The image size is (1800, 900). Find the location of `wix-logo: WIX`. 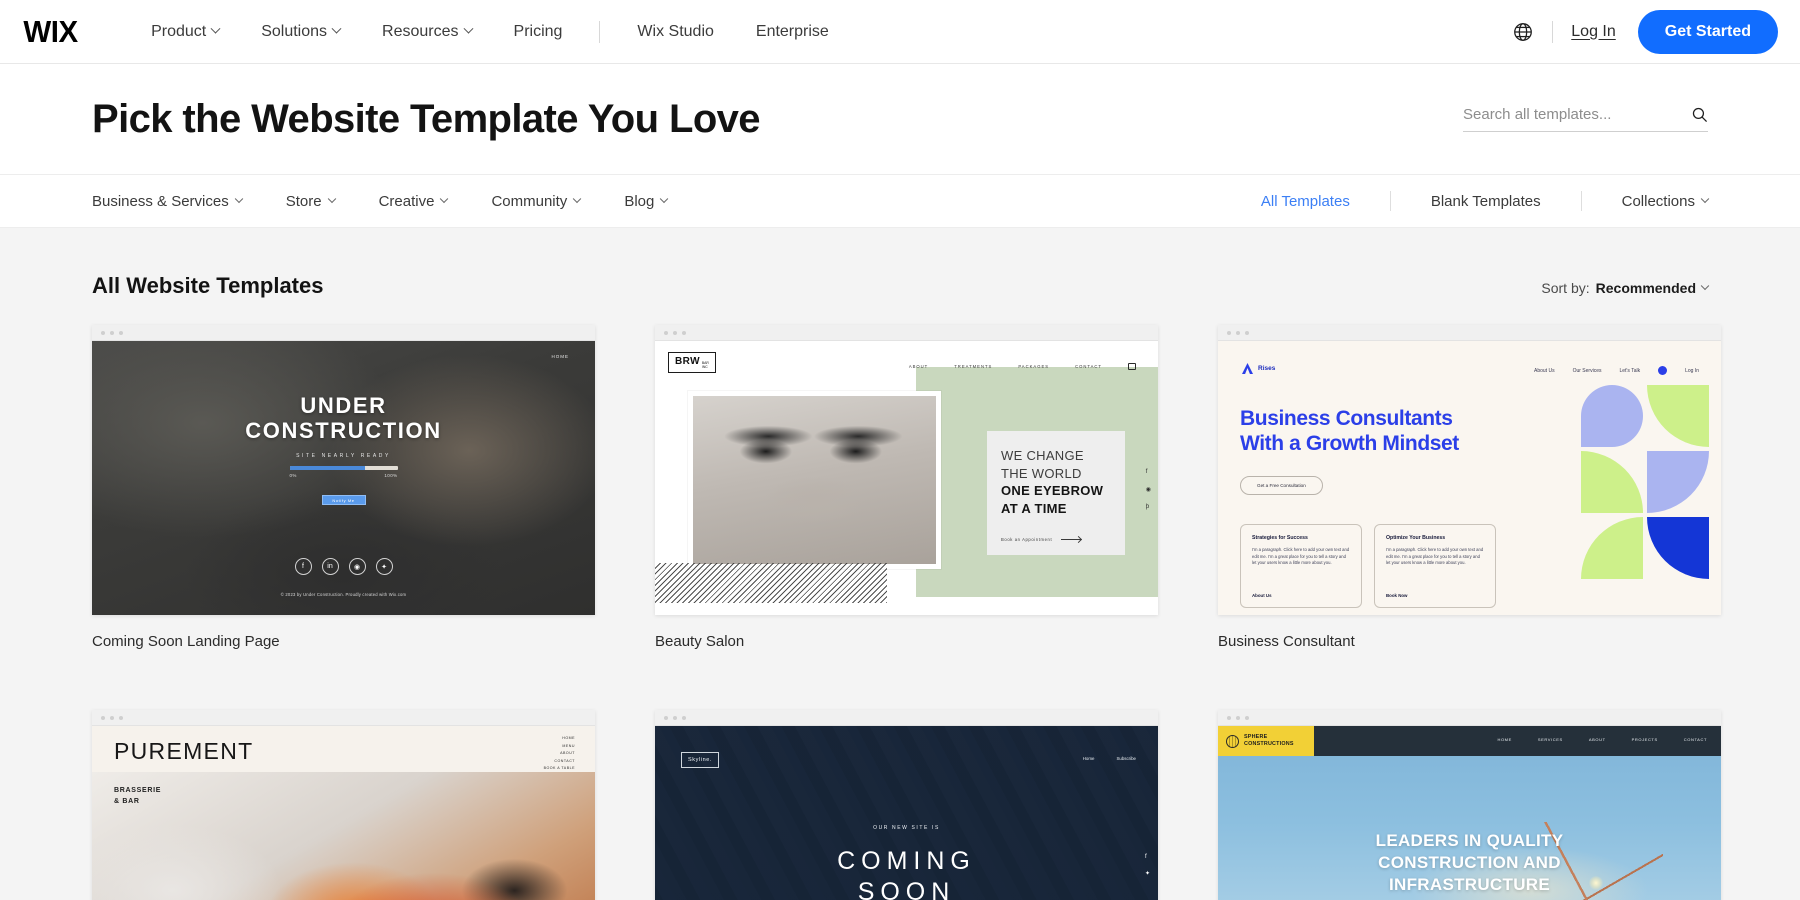

wix-logo: WIX is located at coordinates (50, 32).